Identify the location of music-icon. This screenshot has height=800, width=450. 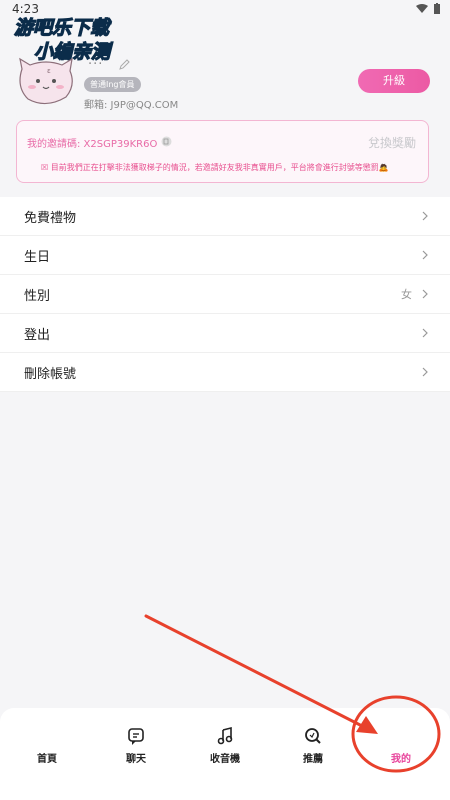
(225, 735).